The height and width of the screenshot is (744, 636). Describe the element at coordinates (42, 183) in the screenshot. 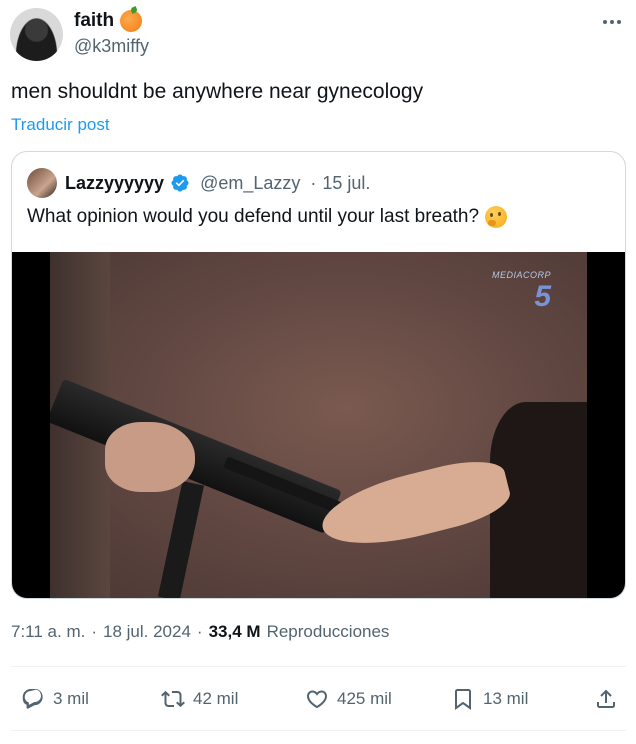

I see `quoted-author-avatar` at that location.